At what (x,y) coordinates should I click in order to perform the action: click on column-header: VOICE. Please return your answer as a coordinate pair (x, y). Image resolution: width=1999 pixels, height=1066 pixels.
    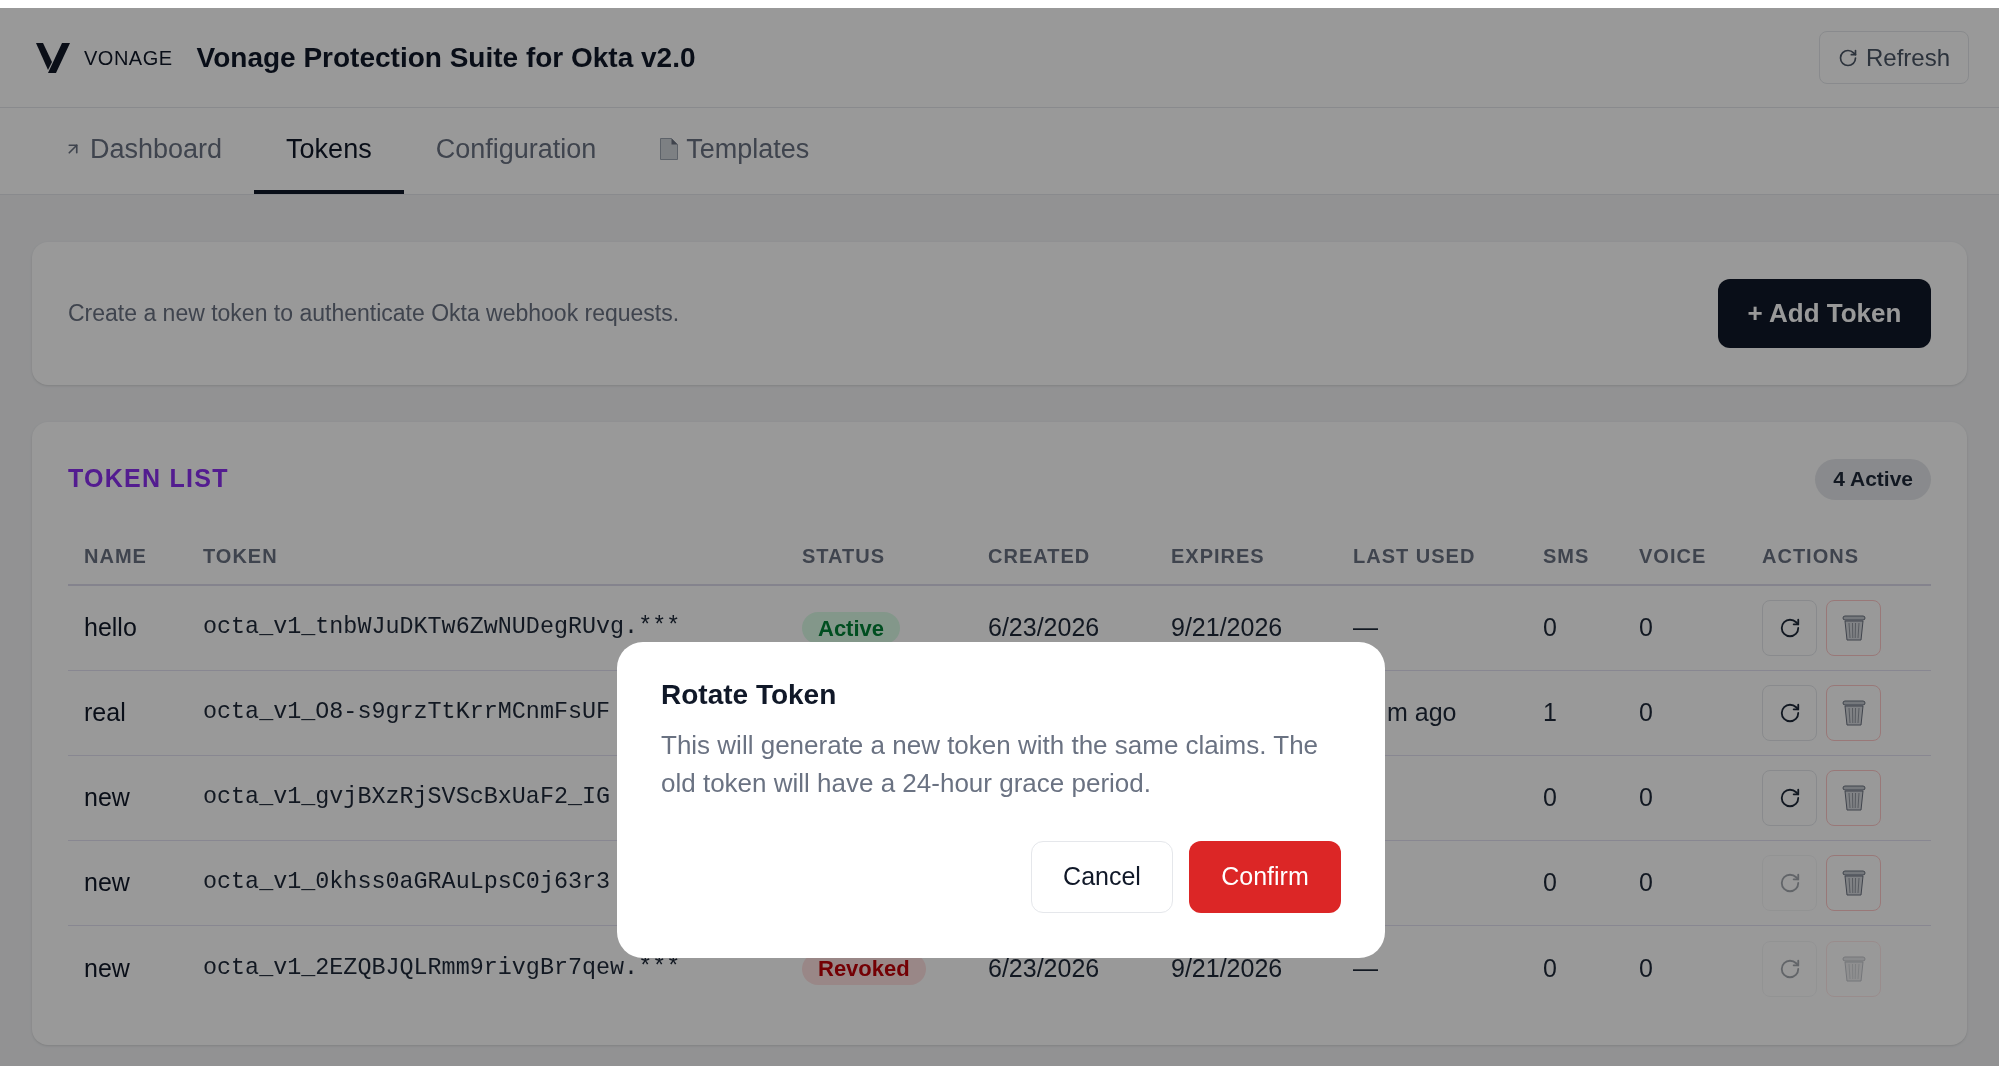
    Looking at the image, I should click on (1673, 556).